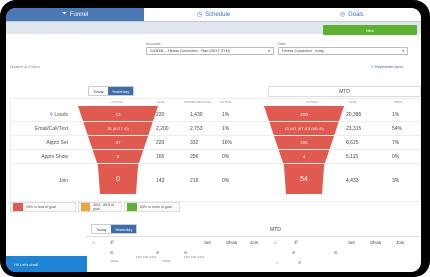 This screenshot has width=430, height=277. I want to click on appts-show-proj: 256, so click(194, 157).